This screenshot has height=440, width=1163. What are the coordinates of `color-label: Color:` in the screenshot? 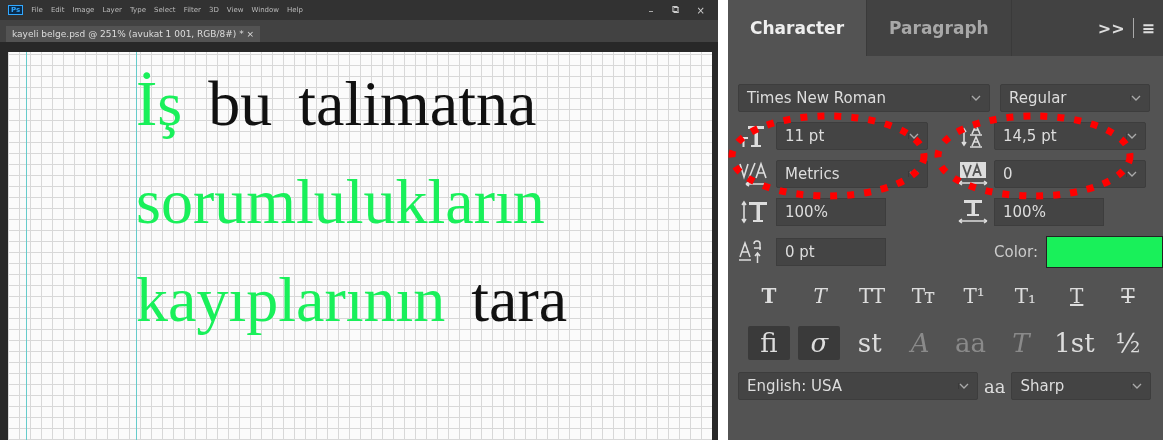 It's located at (1016, 252).